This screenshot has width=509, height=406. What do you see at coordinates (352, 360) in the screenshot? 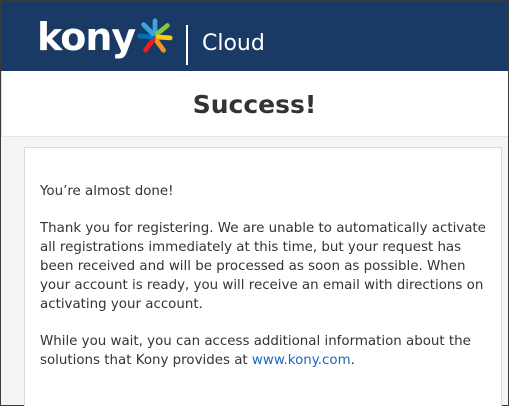
I see `info-suffix: .` at bounding box center [352, 360].